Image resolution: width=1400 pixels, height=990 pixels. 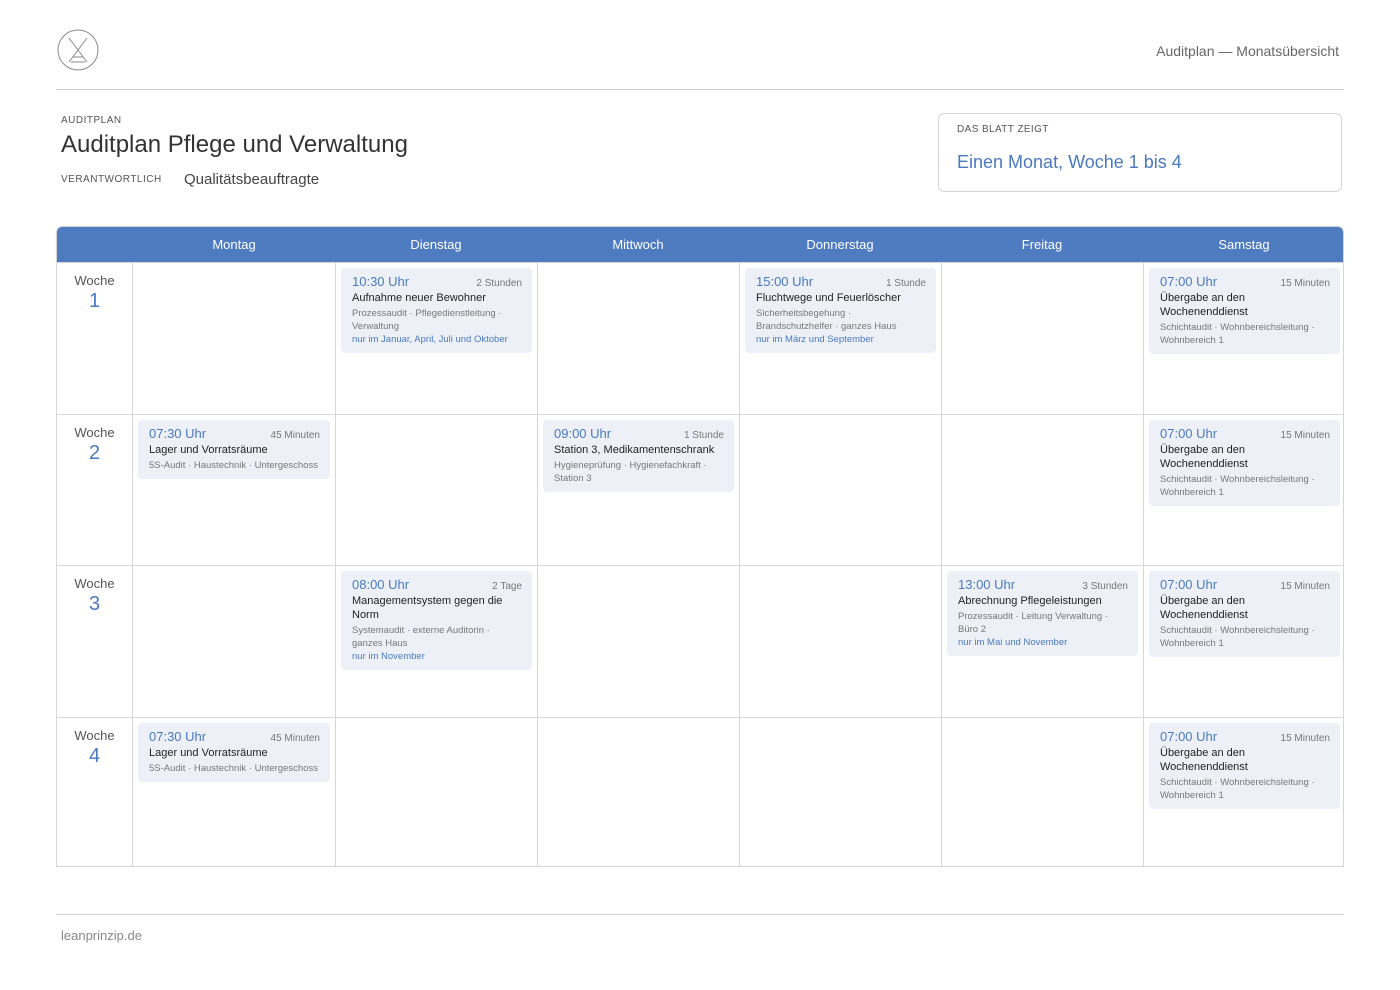 What do you see at coordinates (234, 144) in the screenshot?
I see `page-title: Auditplan Pflege und Verwaltung` at bounding box center [234, 144].